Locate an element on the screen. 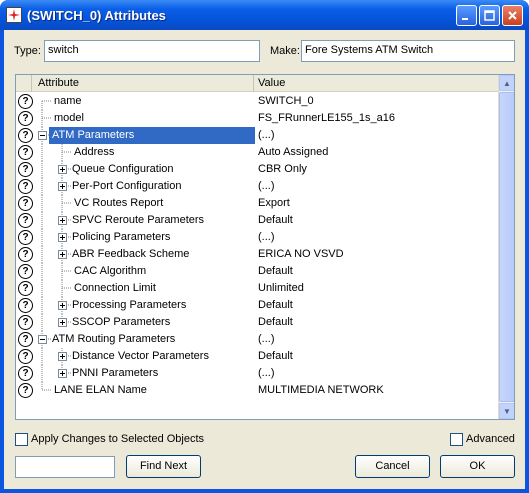  attribute-name: VC Routes Report is located at coordinates (118, 203).